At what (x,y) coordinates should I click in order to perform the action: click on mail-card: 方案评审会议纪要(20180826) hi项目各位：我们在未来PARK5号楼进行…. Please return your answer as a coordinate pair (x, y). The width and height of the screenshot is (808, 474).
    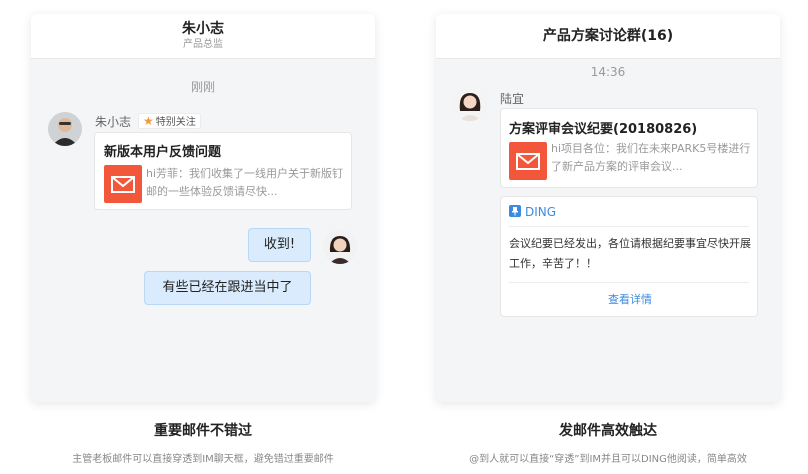
    Looking at the image, I should click on (629, 148).